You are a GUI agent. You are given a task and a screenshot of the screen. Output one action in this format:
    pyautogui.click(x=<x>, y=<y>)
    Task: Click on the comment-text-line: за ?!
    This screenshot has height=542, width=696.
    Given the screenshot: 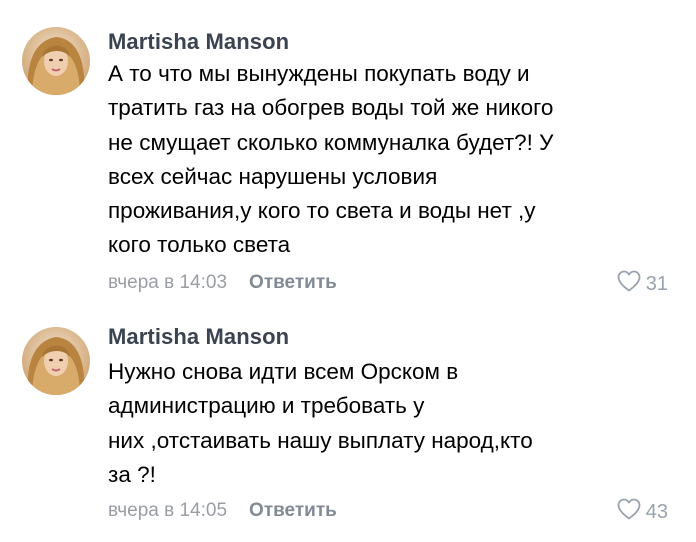 What is the action you would take?
    pyautogui.click(x=132, y=474)
    